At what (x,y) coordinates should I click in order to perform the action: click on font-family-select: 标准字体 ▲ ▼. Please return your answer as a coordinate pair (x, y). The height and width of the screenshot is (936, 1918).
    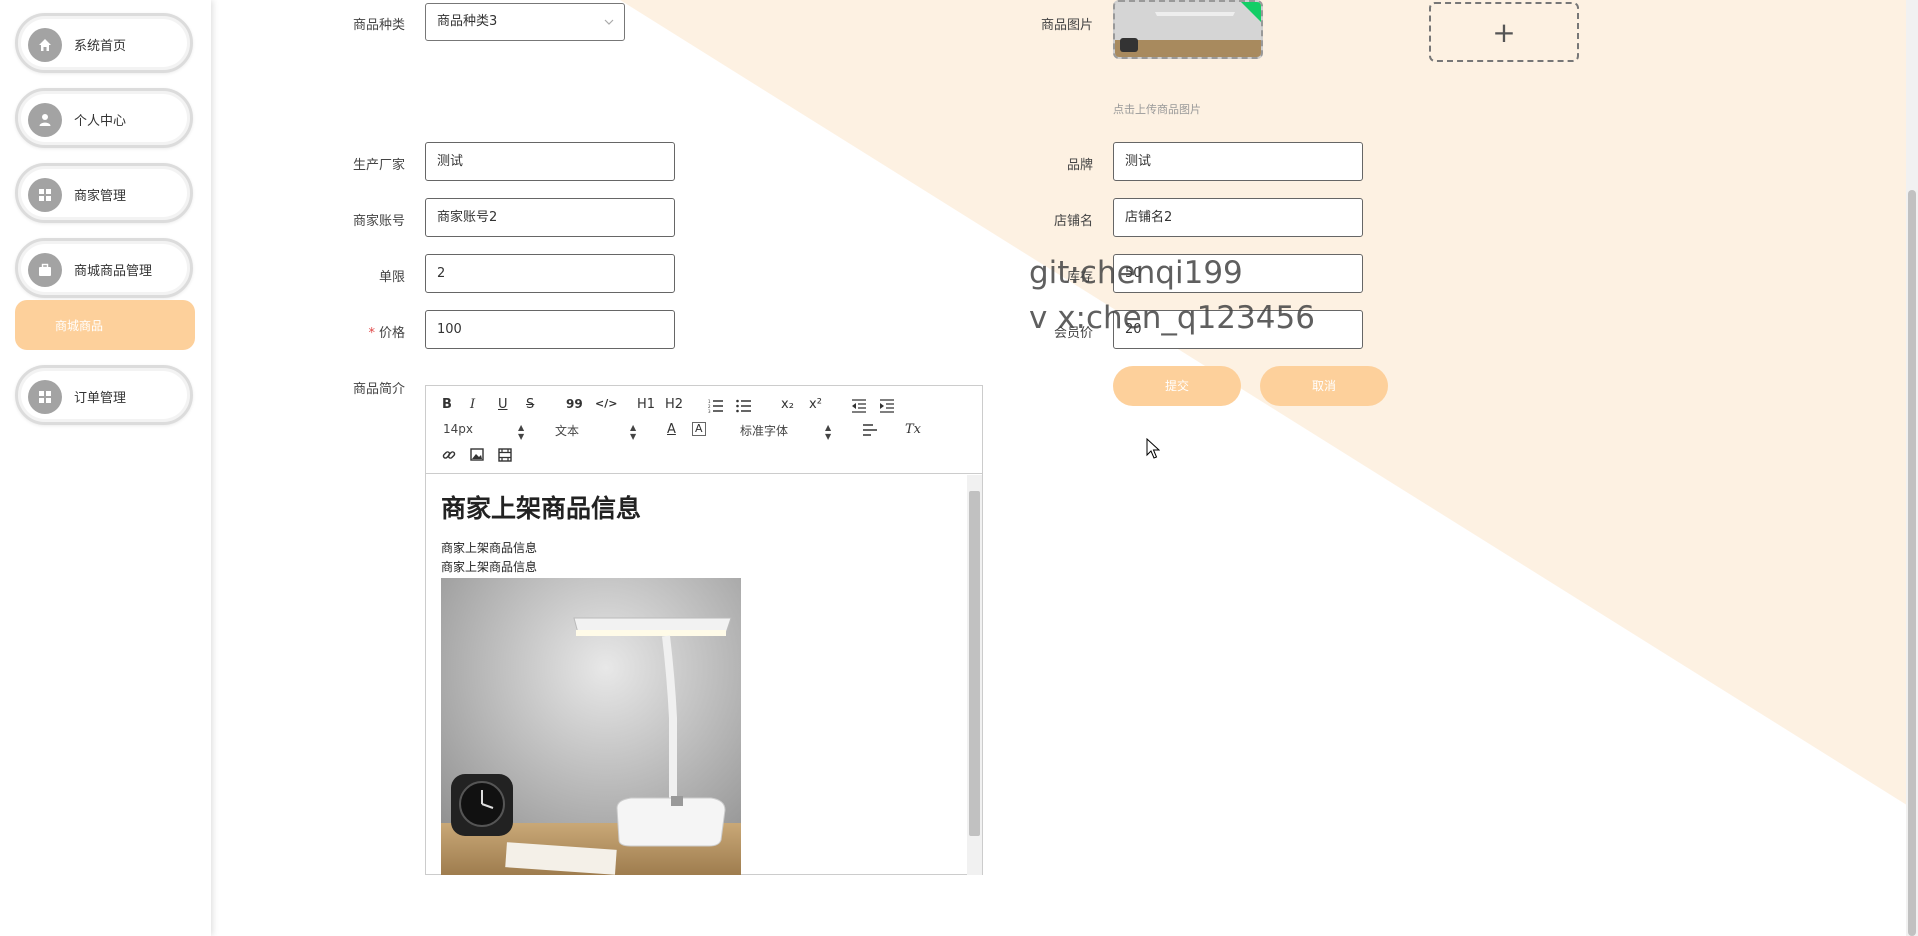
    Looking at the image, I should click on (787, 431).